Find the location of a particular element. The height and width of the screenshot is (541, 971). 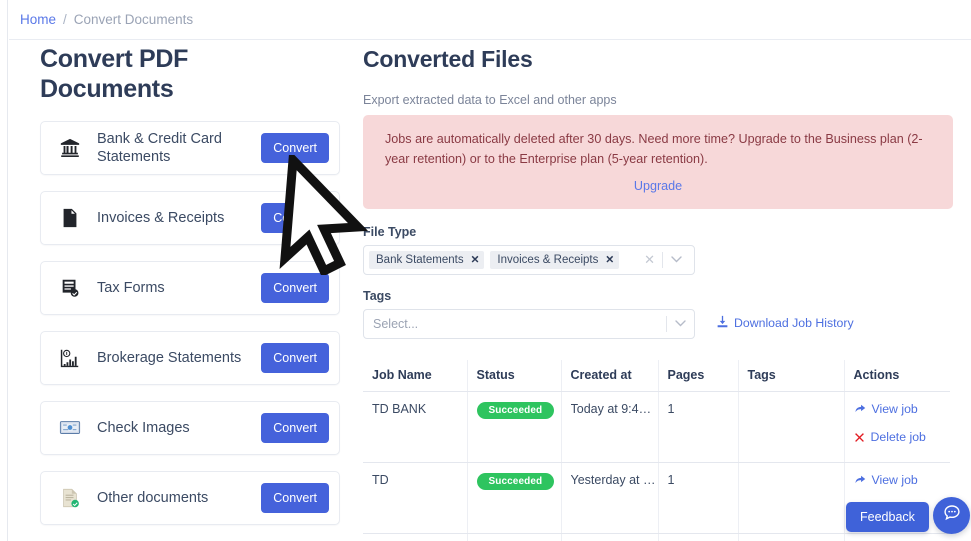

chat-bubble-icon is located at coordinates (952, 515).